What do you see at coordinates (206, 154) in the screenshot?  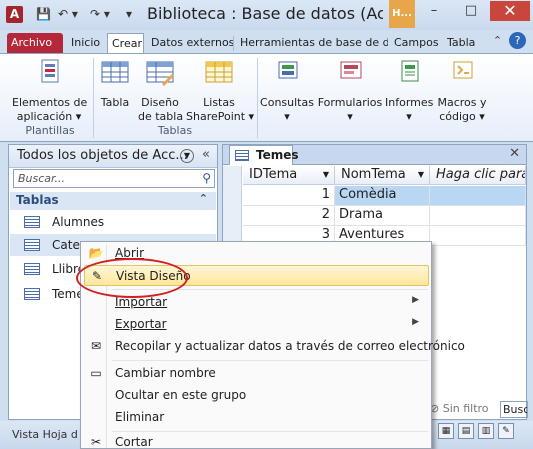 I see `collapse-nav-icon: «` at bounding box center [206, 154].